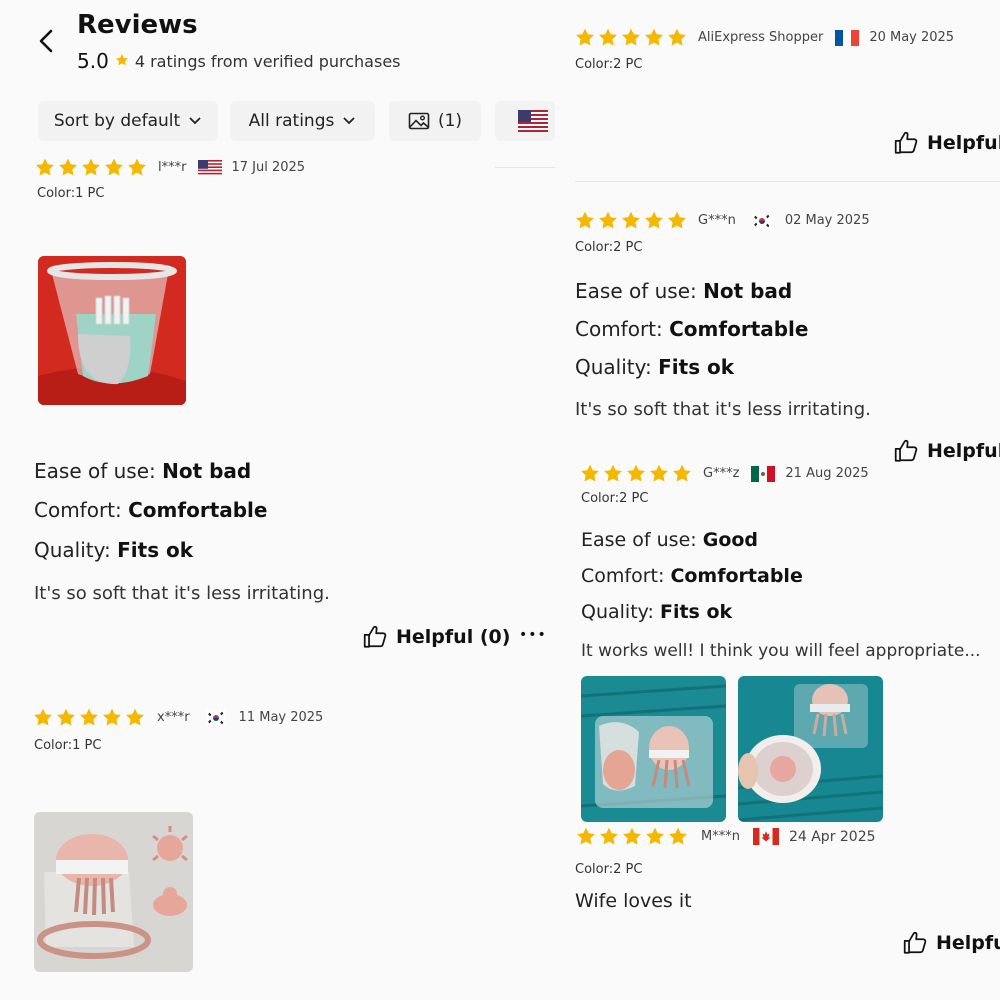 The image size is (1000, 1000). I want to click on ratings-dropdown: All ratings, so click(302, 121).